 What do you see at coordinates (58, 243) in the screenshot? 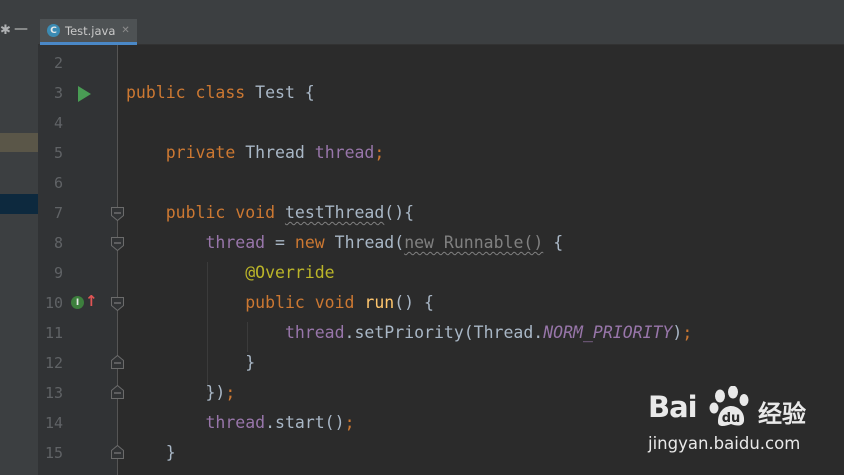
I see `line-number: 8` at bounding box center [58, 243].